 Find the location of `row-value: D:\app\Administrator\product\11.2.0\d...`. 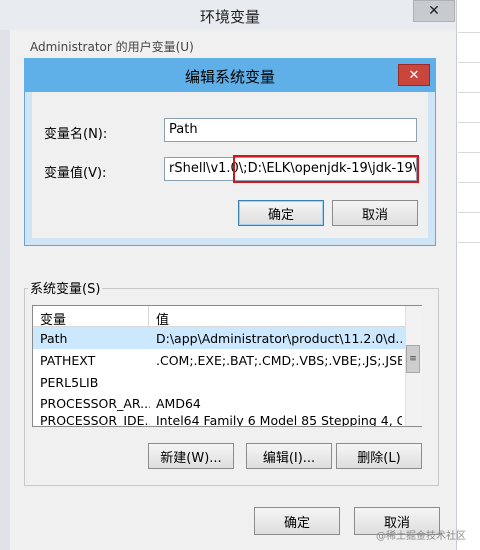

row-value: D:\app\Administrator\product\11.2.0\d... is located at coordinates (279, 338).